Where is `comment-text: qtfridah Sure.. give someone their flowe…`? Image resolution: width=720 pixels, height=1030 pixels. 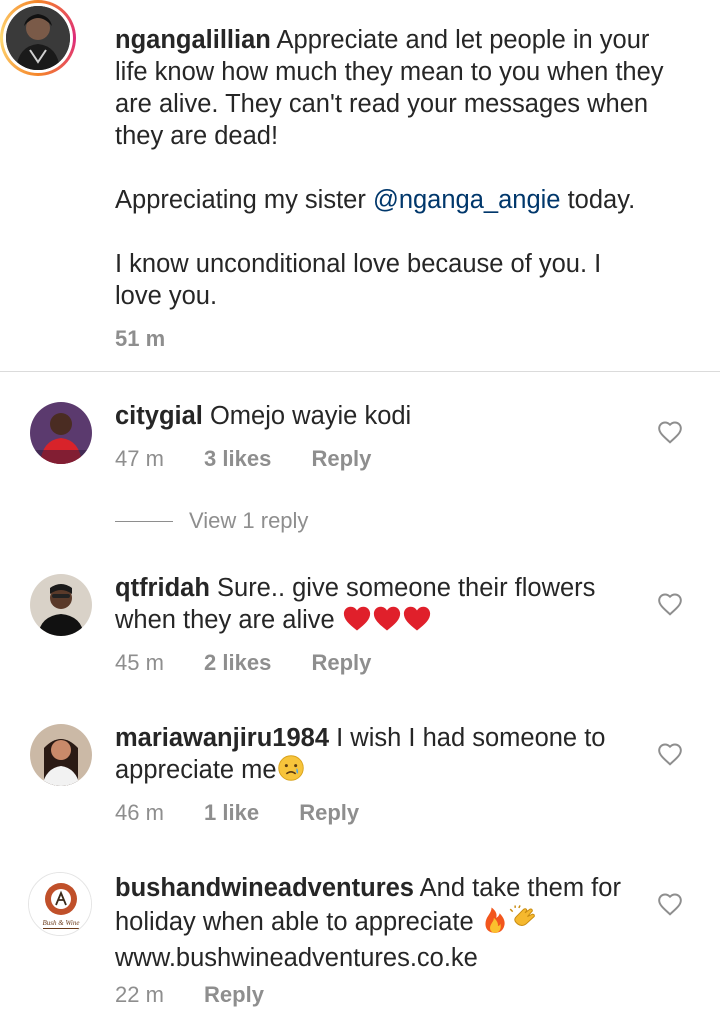
comment-text: qtfridah Sure.. give someone their flowe… is located at coordinates (380, 606).